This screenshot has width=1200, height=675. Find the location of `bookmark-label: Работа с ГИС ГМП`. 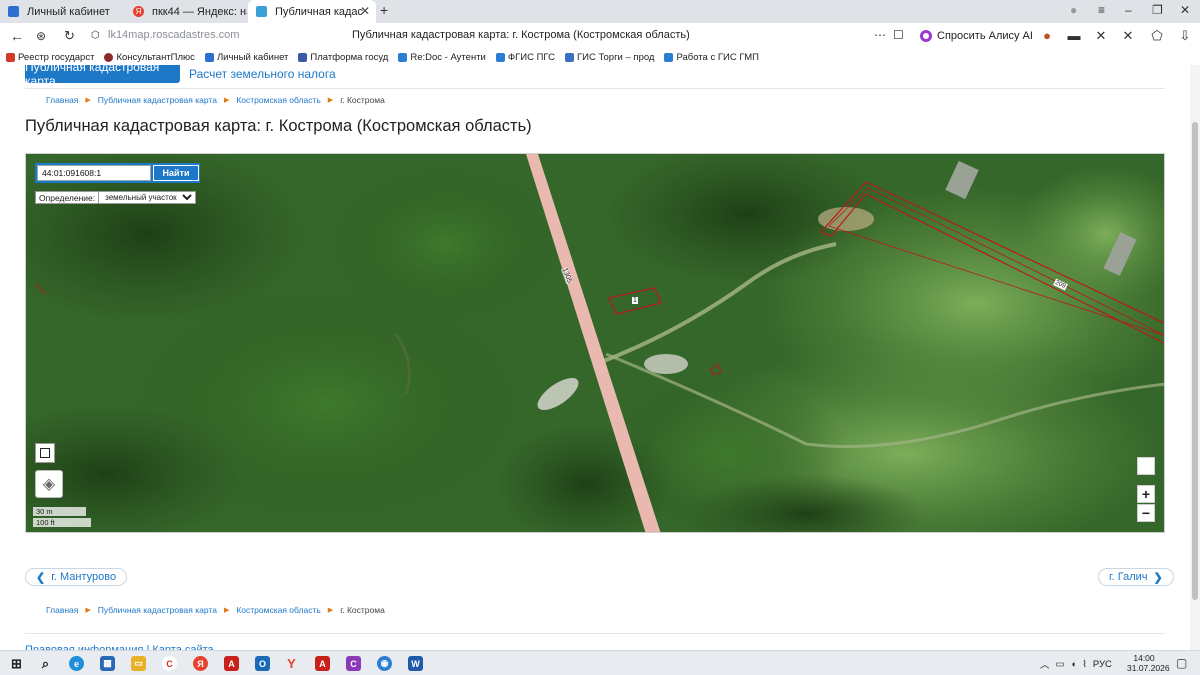

bookmark-label: Работа с ГИС ГМП is located at coordinates (717, 57).